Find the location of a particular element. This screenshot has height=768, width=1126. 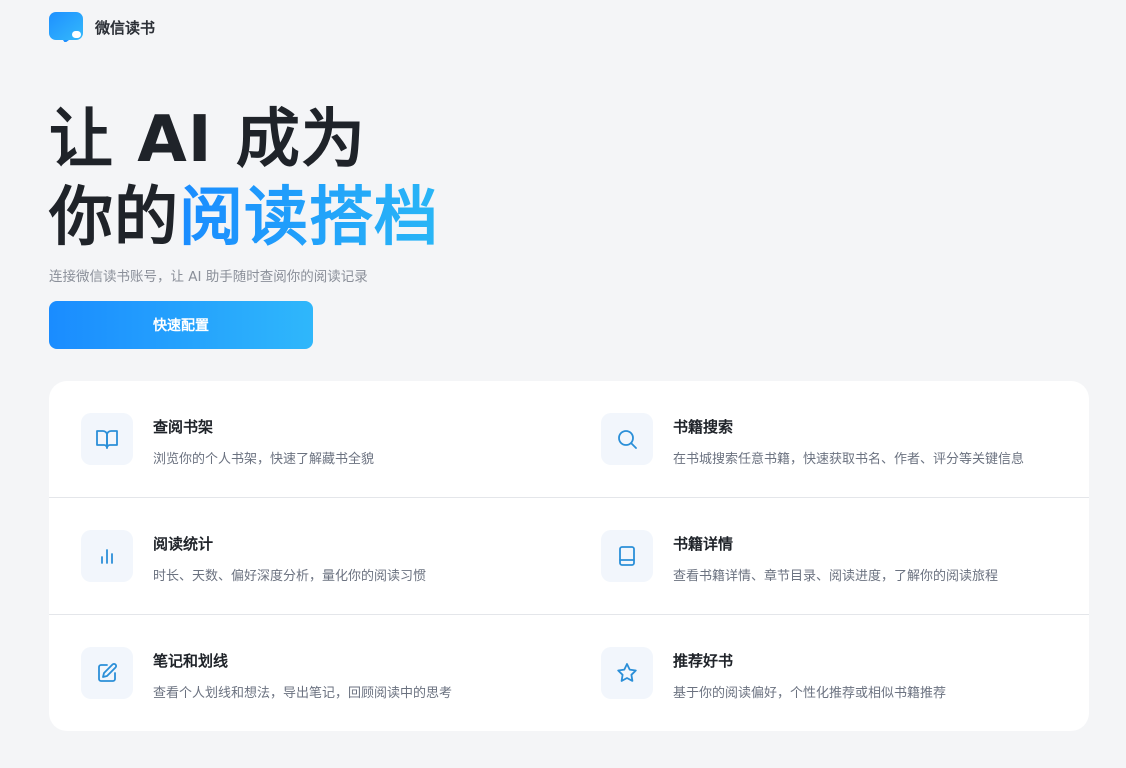

feature-item-recommend: 推荐好书 基于你的阅读偏好，个性化推荐或相似书籍推荐 is located at coordinates (773, 673).